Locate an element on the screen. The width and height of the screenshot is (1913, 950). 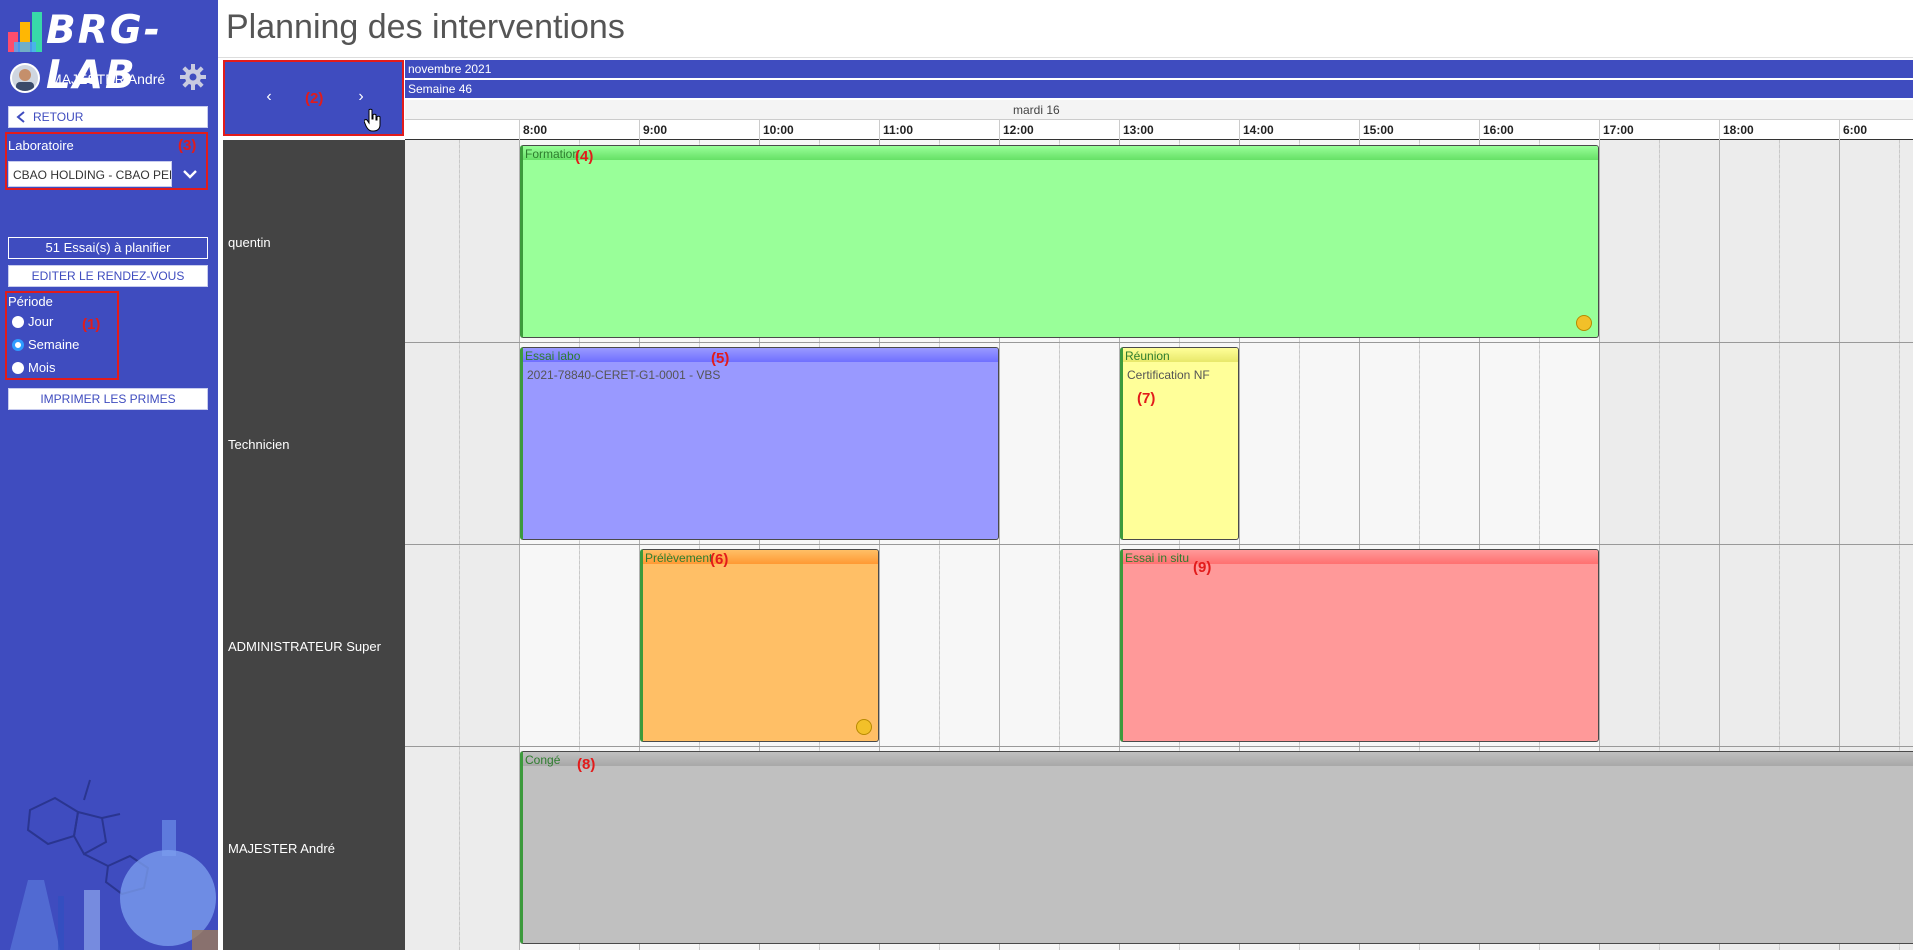
resource-label-quentin: quentin is located at coordinates (249, 242).